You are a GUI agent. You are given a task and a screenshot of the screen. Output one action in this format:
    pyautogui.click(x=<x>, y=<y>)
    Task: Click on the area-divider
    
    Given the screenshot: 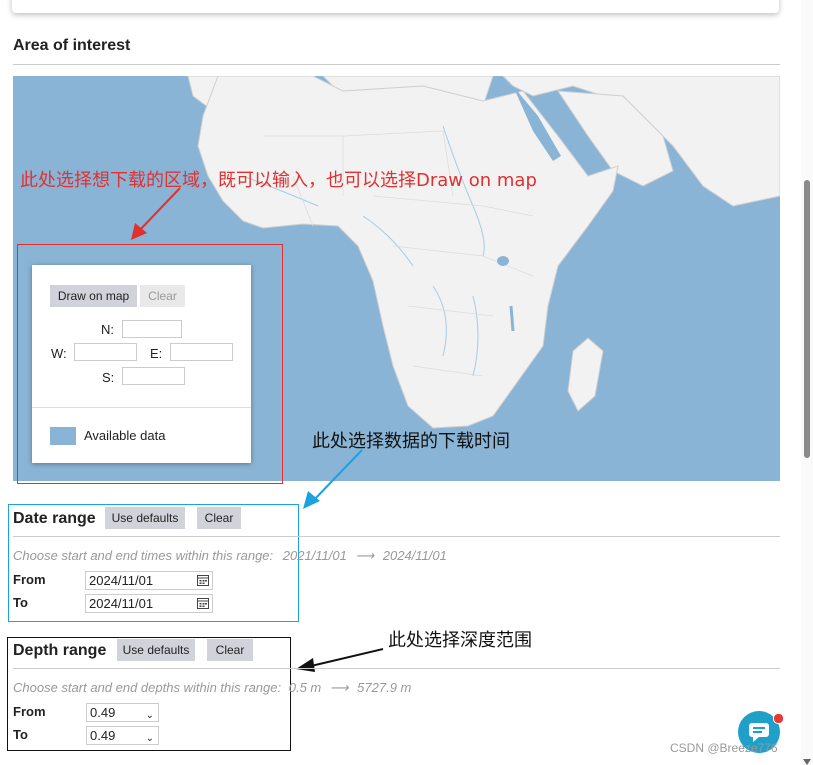 What is the action you would take?
    pyautogui.click(x=396, y=64)
    